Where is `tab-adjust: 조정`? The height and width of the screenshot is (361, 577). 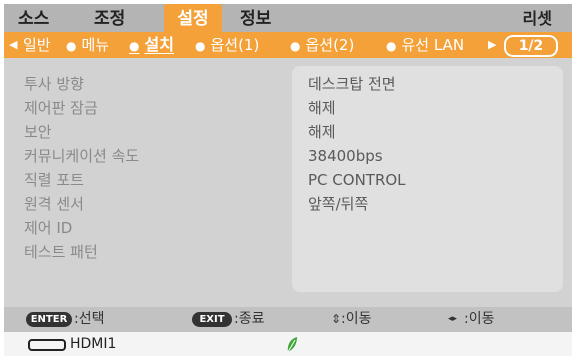
tab-adjust: 조정 is located at coordinates (109, 18).